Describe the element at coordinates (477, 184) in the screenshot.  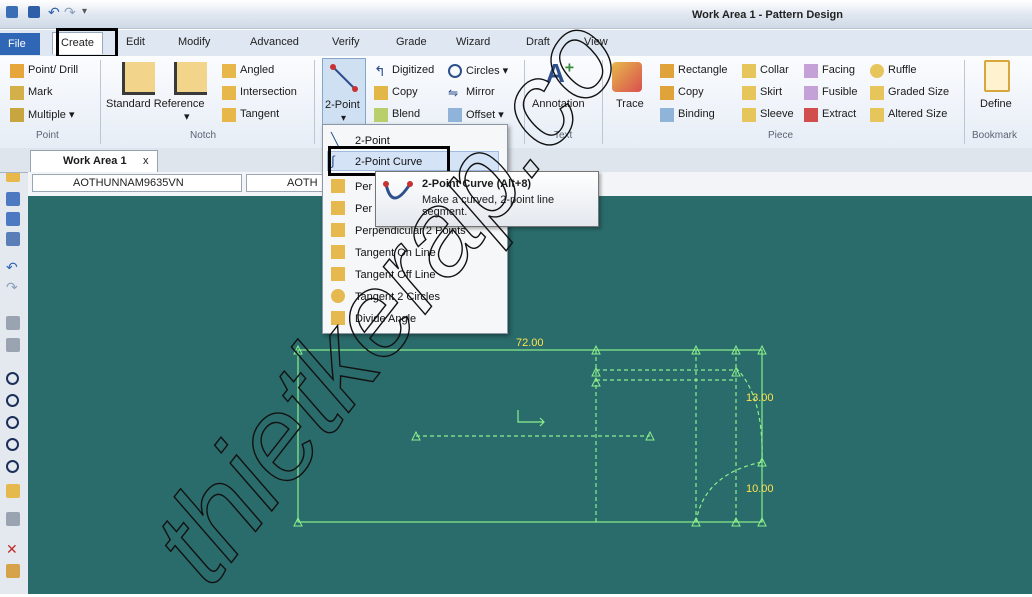
I see `tooltip-title: 2-Point Curve (Alt+8)` at that location.